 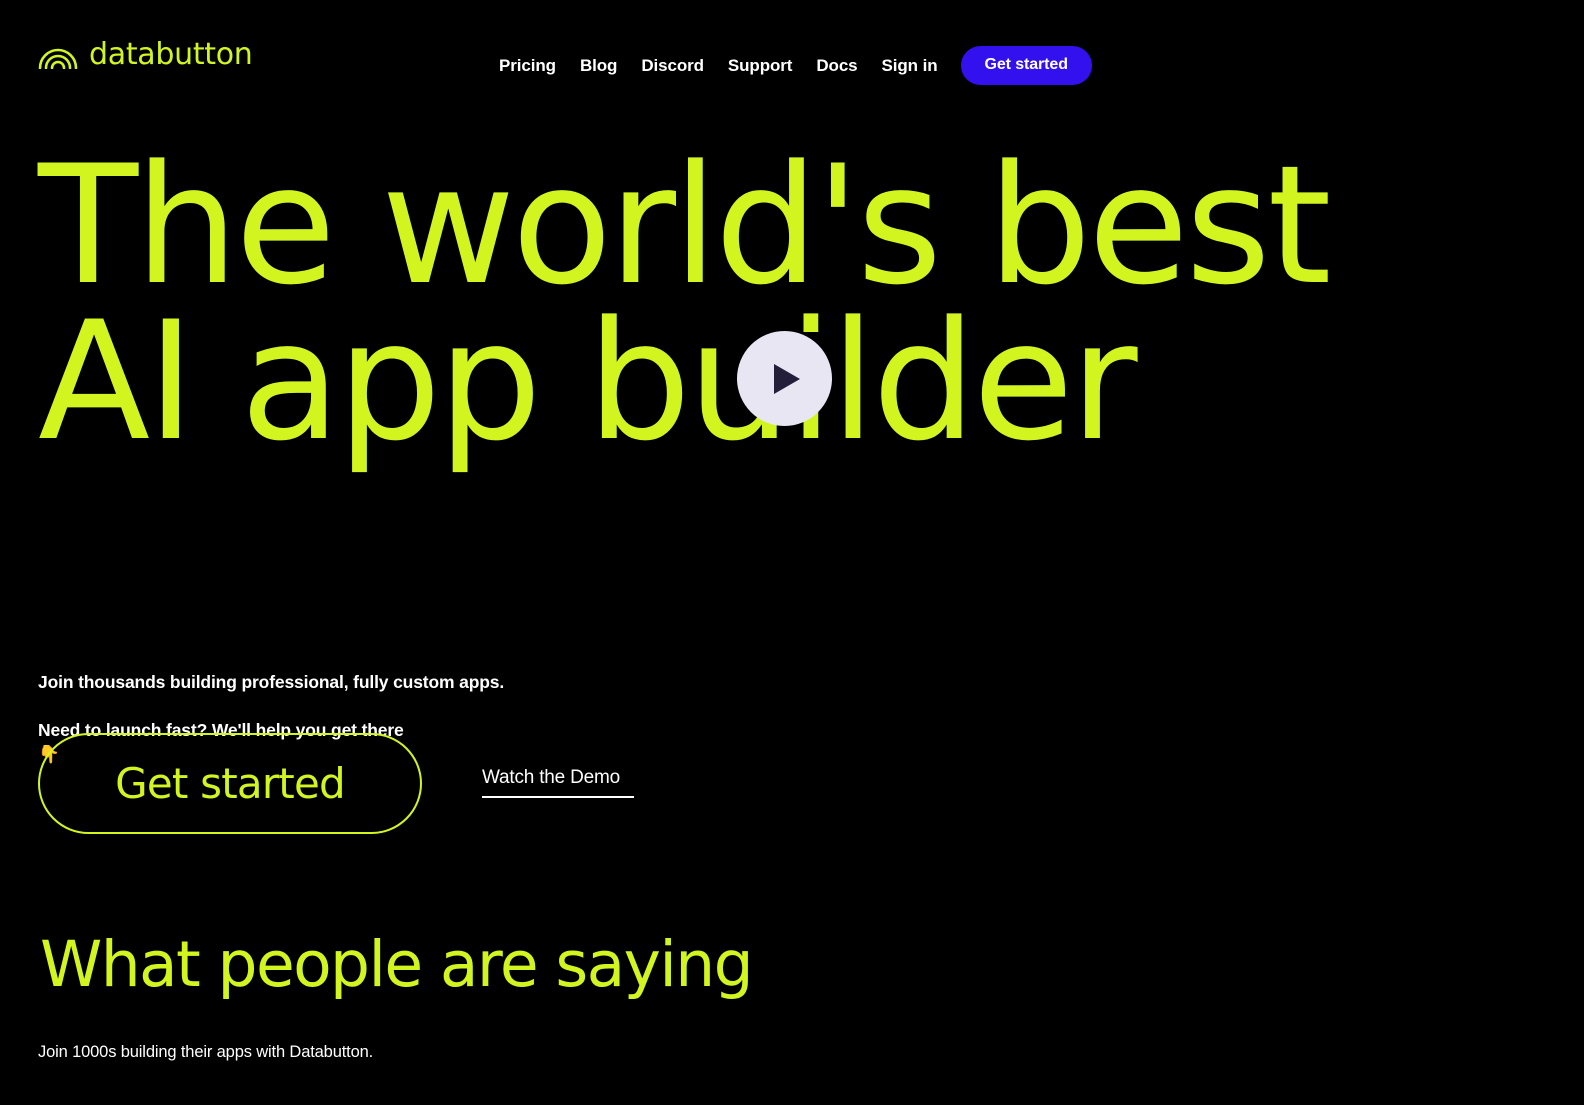 What do you see at coordinates (610, 66) in the screenshot?
I see `nav-item-blog: Blog` at bounding box center [610, 66].